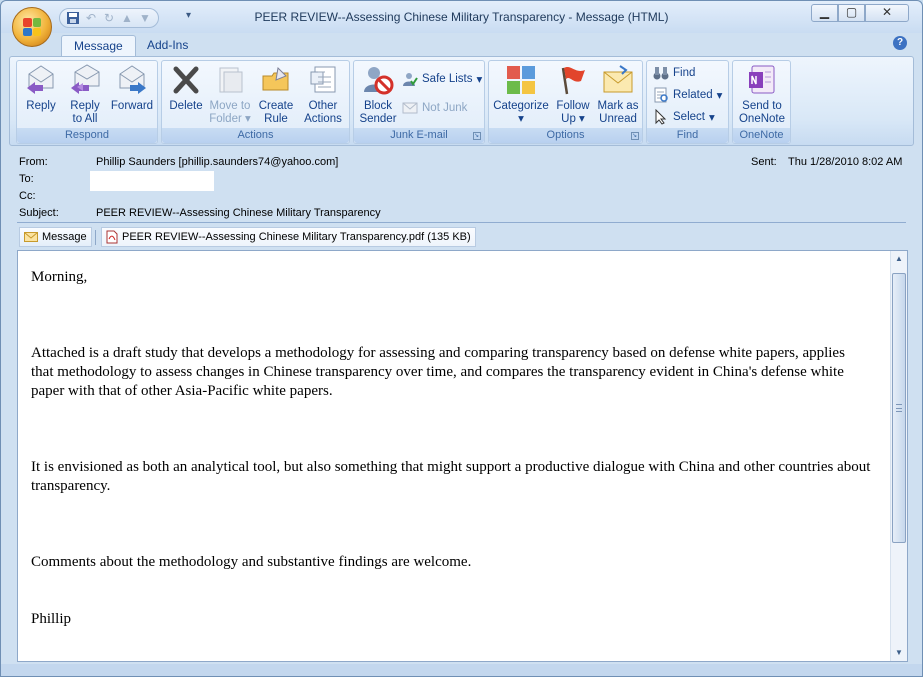 This screenshot has width=923, height=677. I want to click on follow-up-button: Follow Up ▾, so click(573, 95).